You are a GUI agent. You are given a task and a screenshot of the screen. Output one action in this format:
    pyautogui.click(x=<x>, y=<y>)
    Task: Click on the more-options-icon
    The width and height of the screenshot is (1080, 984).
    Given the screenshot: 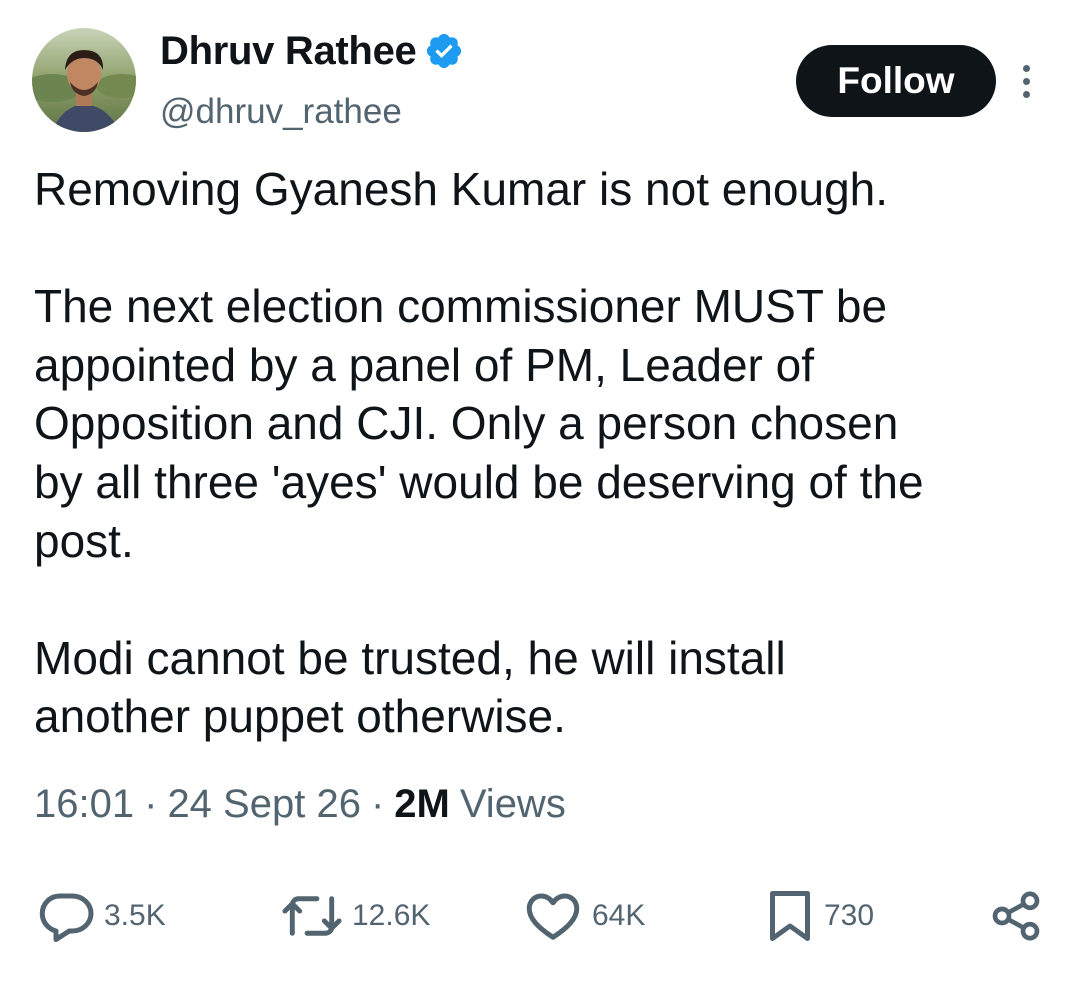 What is the action you would take?
    pyautogui.click(x=1026, y=81)
    